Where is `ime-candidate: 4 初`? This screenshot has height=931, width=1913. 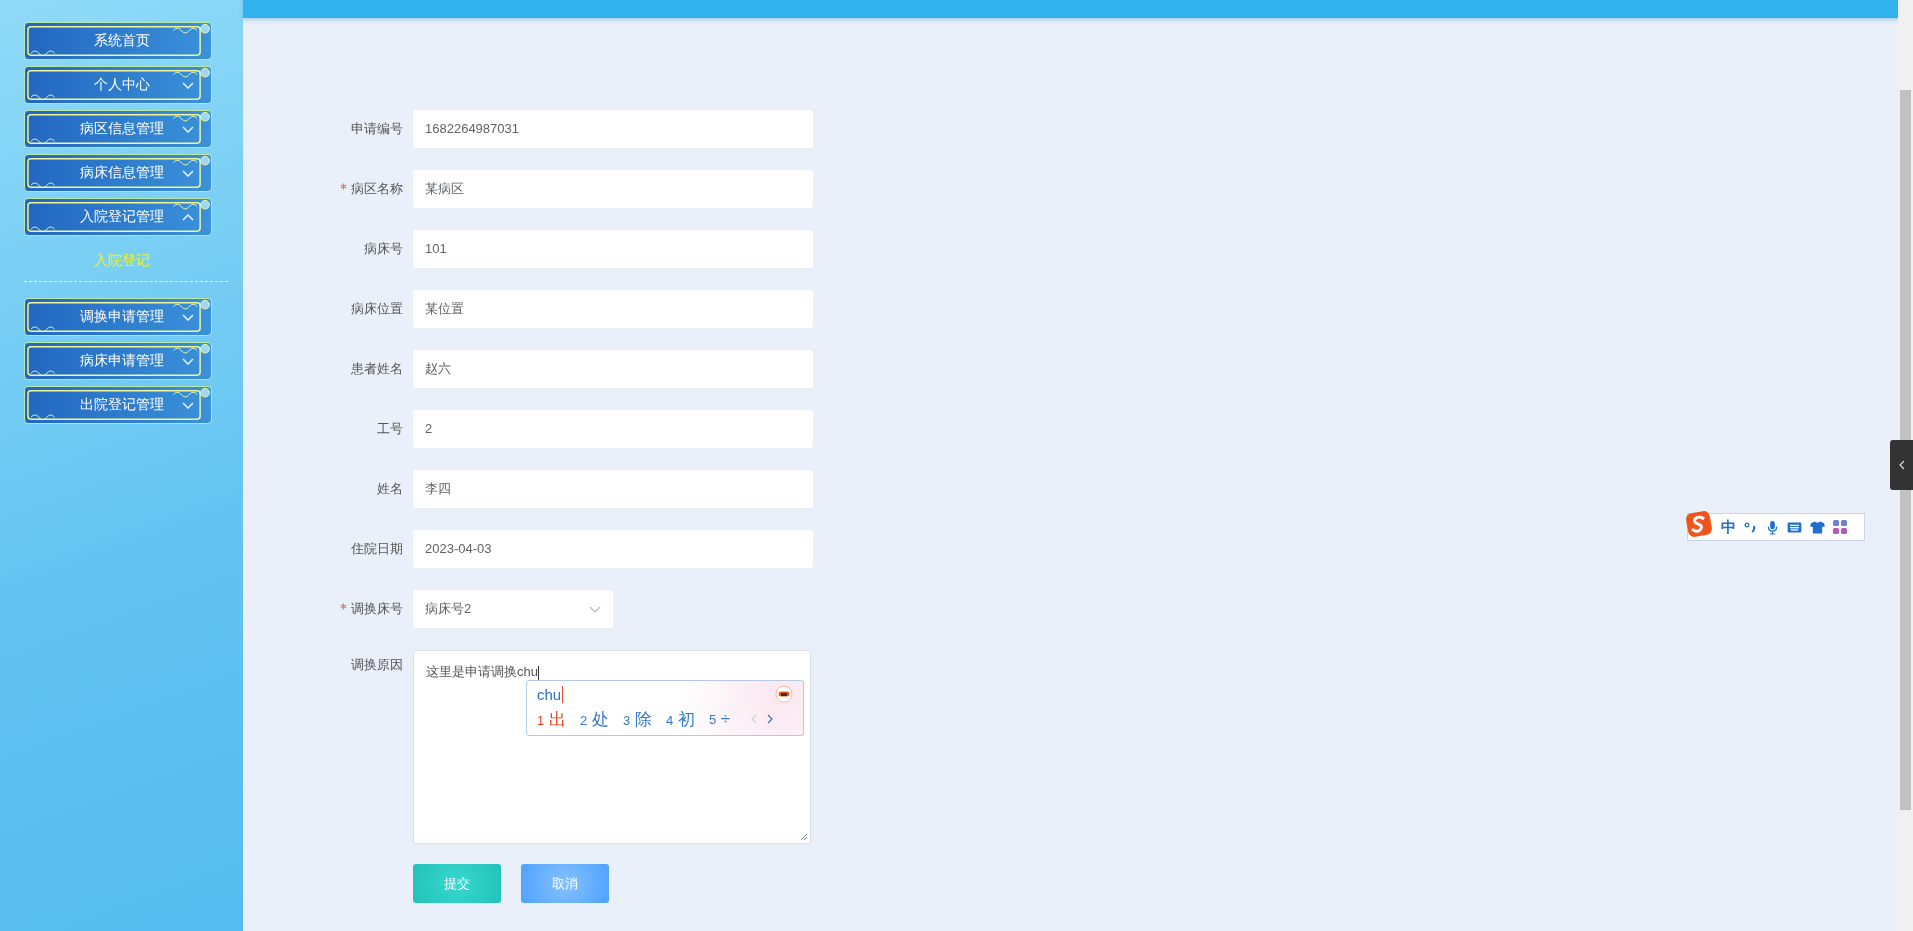
ime-candidate: 4 初 is located at coordinates (680, 719).